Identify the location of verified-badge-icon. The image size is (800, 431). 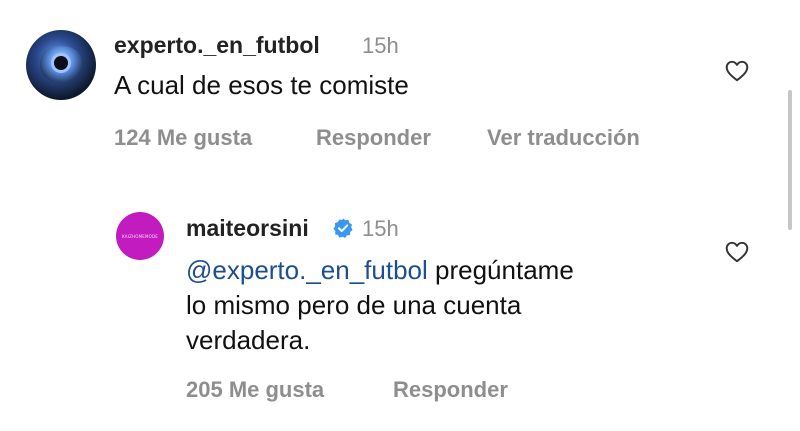
(343, 228).